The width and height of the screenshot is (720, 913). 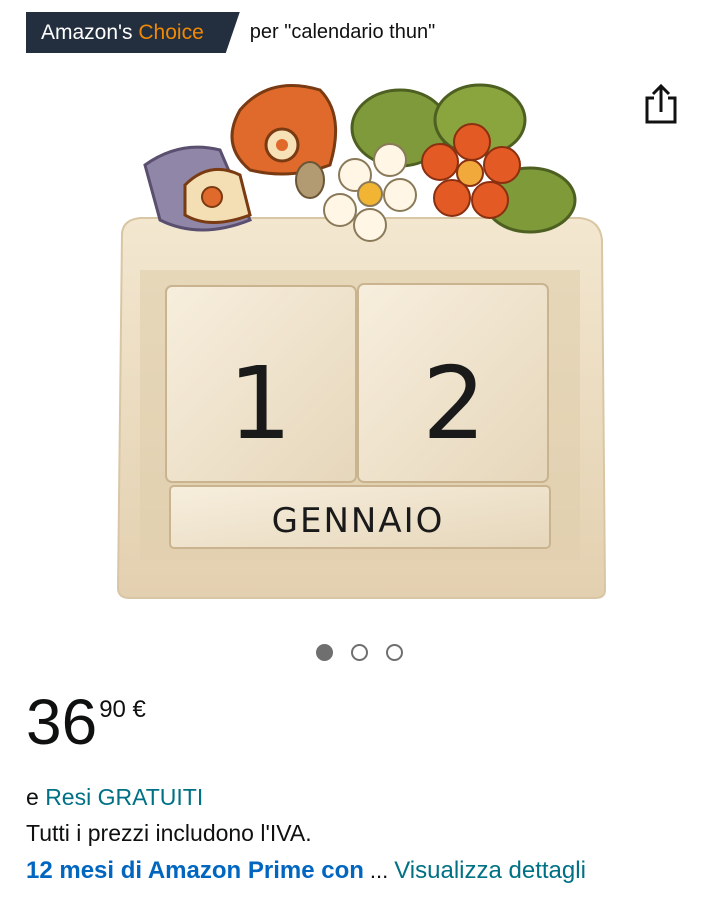 I want to click on view-details-link: Visualizza dettagli, so click(x=490, y=871).